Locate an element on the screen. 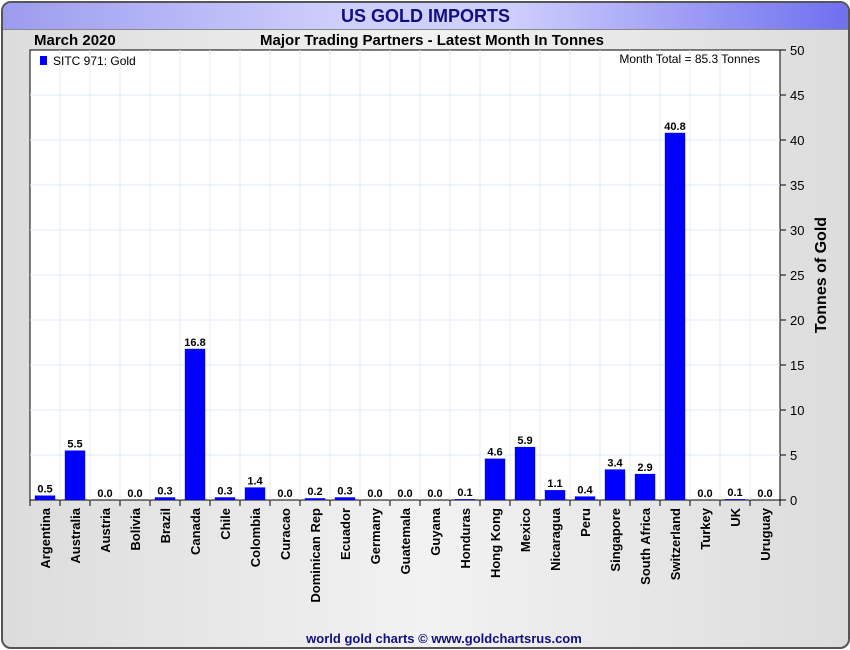  x-tick-label: Bolivia is located at coordinates (135, 528).